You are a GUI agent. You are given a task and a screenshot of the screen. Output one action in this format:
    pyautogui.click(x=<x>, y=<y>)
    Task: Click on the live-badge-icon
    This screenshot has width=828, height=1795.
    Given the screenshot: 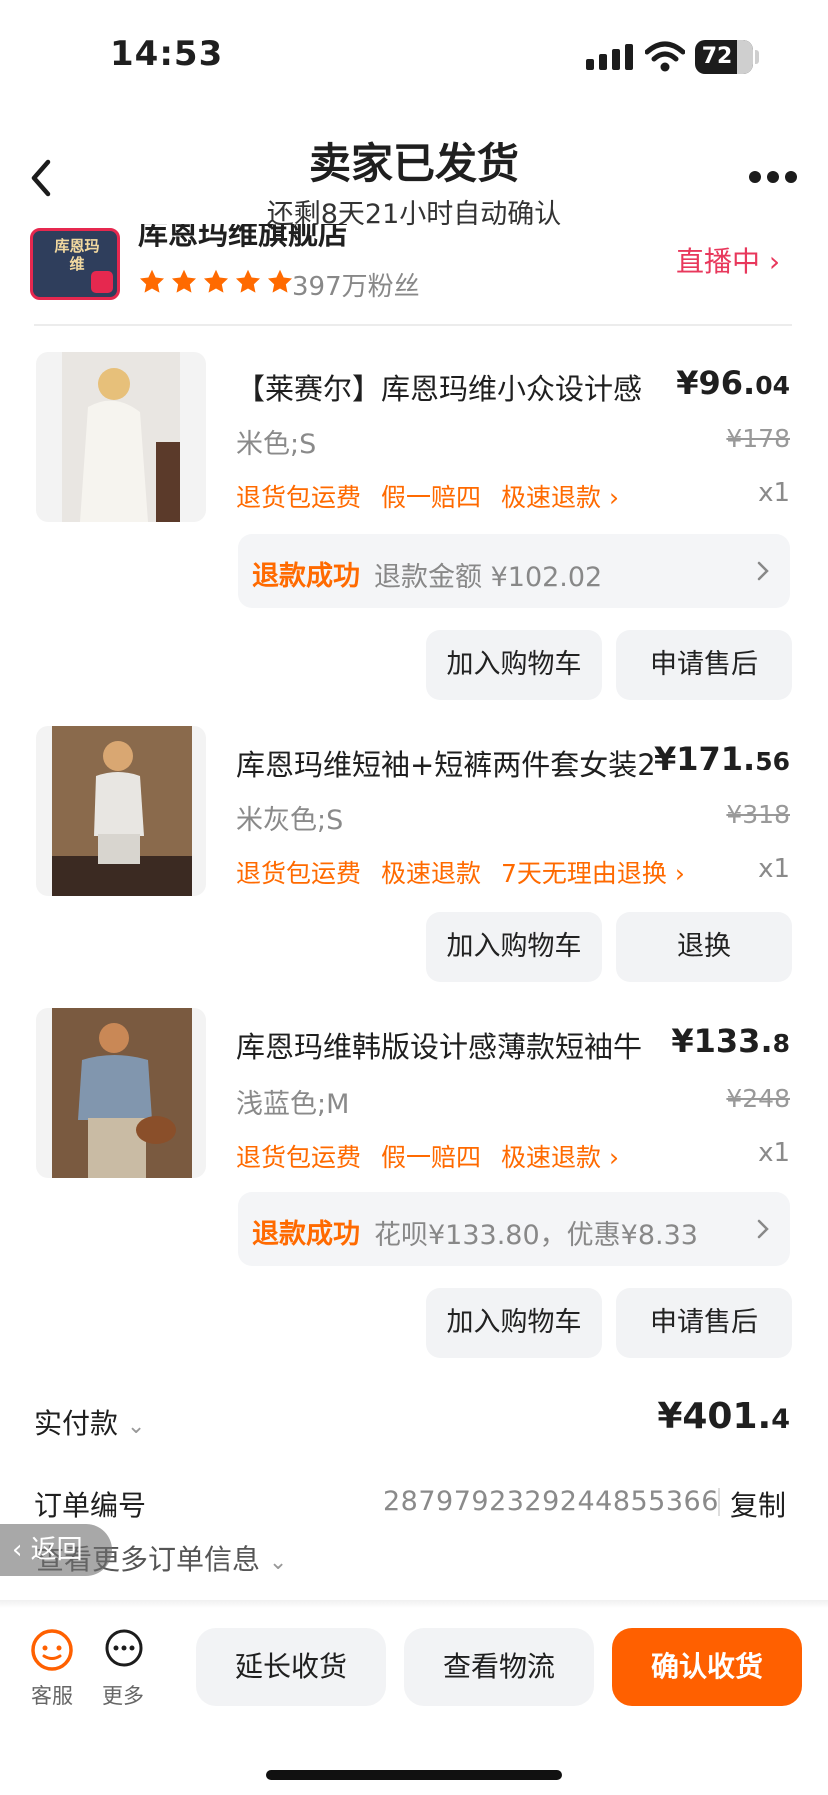 What is the action you would take?
    pyautogui.click(x=102, y=282)
    